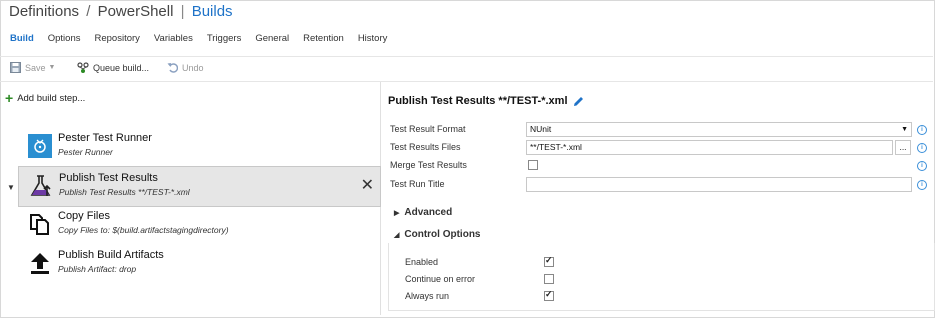 Image resolution: width=935 pixels, height=318 pixels. I want to click on control-options-label: Control Options, so click(442, 234).